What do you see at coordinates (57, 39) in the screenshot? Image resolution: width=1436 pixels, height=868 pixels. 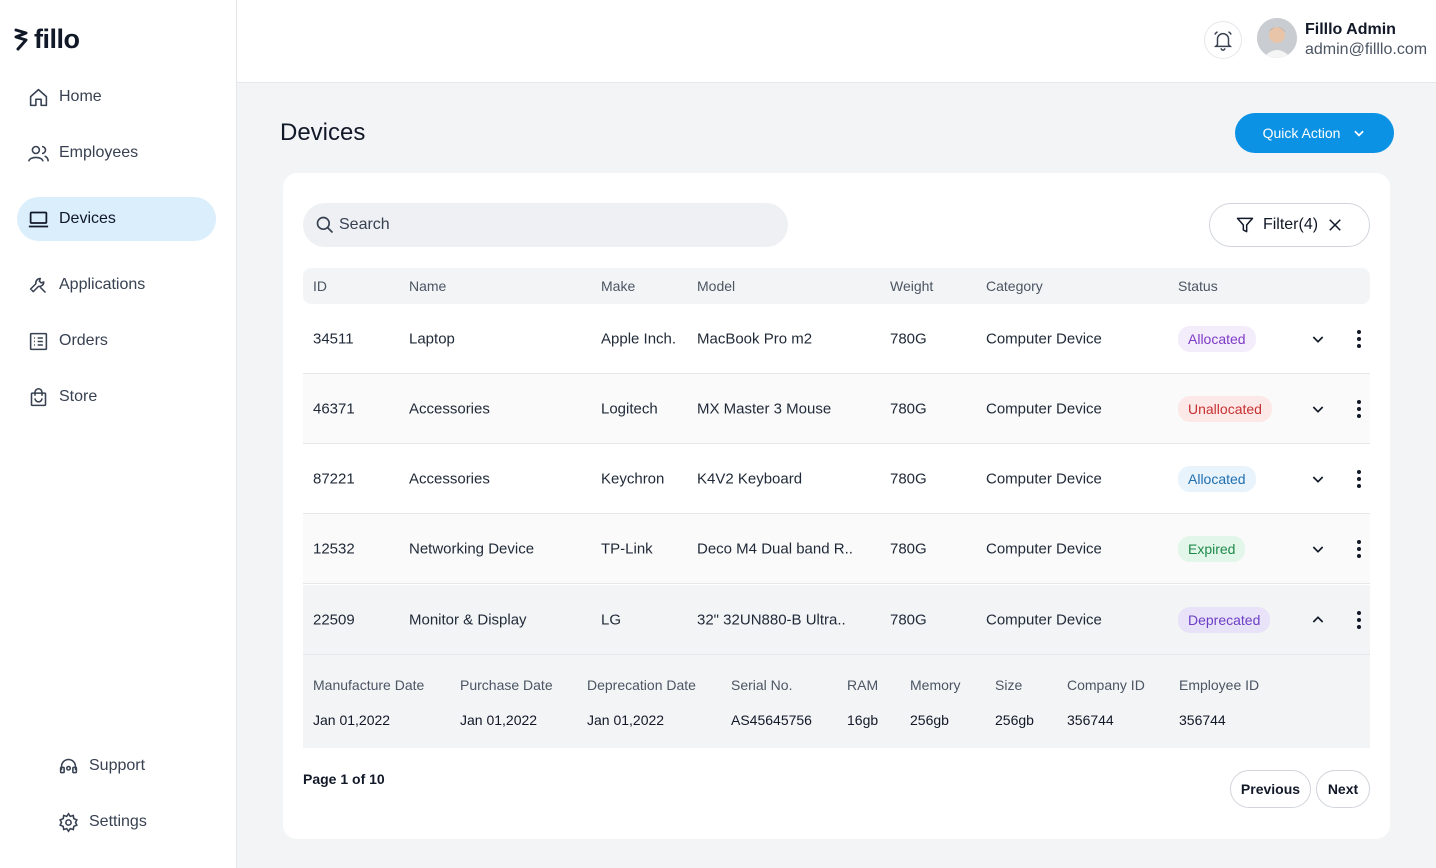 I see `brand-name: fillo` at bounding box center [57, 39].